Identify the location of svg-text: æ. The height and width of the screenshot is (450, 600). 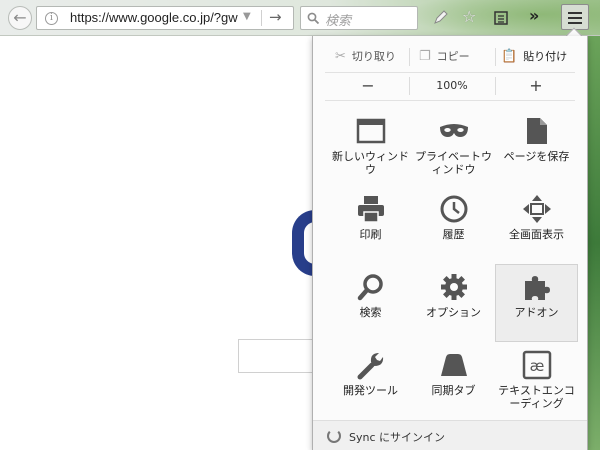
(536, 366).